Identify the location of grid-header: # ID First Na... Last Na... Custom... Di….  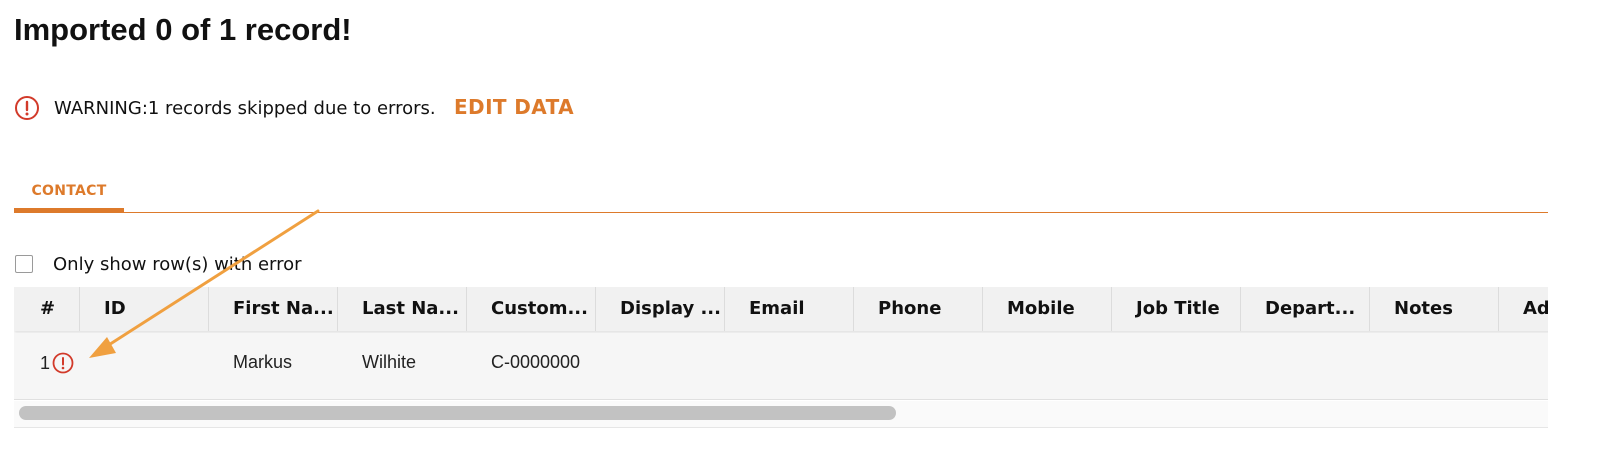
(781, 309).